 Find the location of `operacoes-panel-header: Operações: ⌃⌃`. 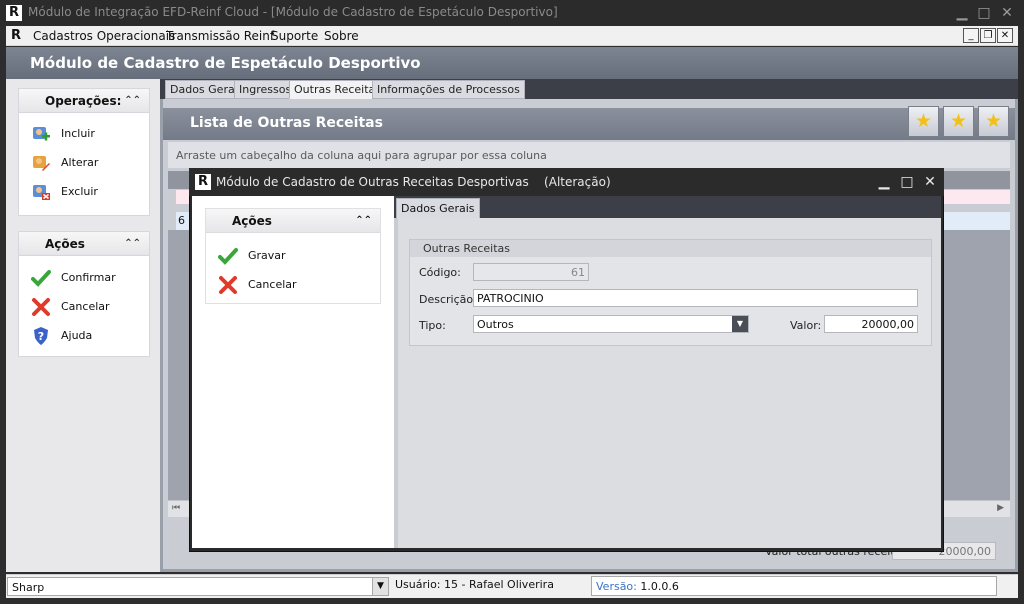

operacoes-panel-header: Operações: ⌃⌃ is located at coordinates (84, 101).